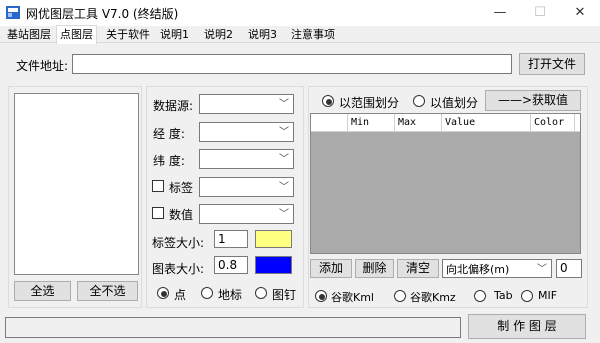  I want to click on point-type-label-point: 点, so click(180, 295).